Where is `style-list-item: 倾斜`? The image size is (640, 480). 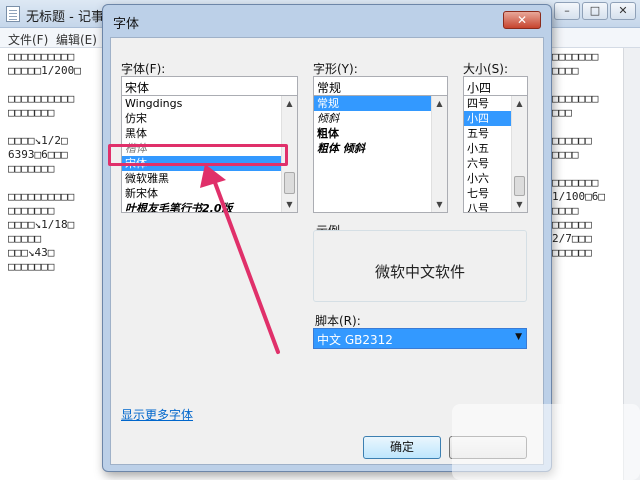 style-list-item: 倾斜 is located at coordinates (380, 118).